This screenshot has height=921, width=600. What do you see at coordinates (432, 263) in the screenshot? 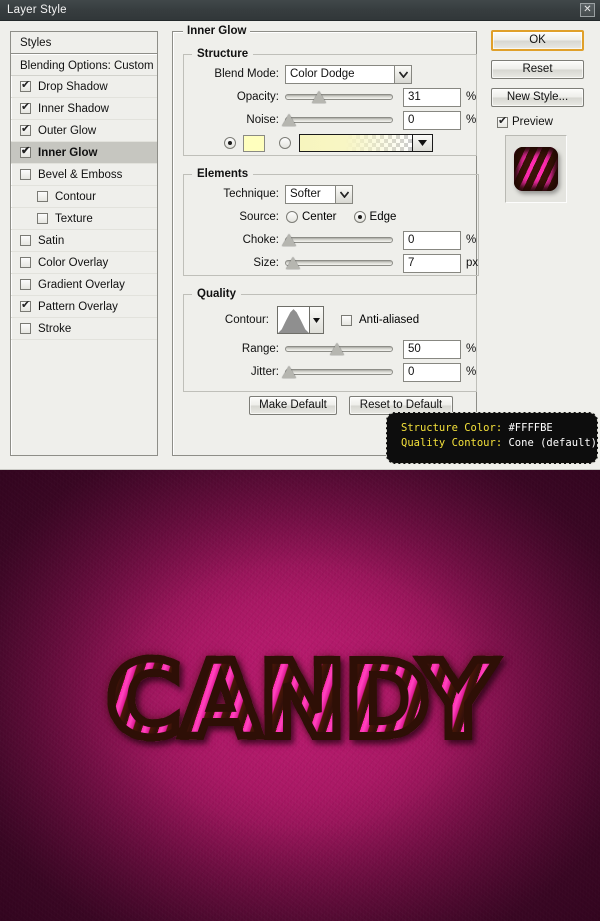
I see `size-input: 7` at bounding box center [432, 263].